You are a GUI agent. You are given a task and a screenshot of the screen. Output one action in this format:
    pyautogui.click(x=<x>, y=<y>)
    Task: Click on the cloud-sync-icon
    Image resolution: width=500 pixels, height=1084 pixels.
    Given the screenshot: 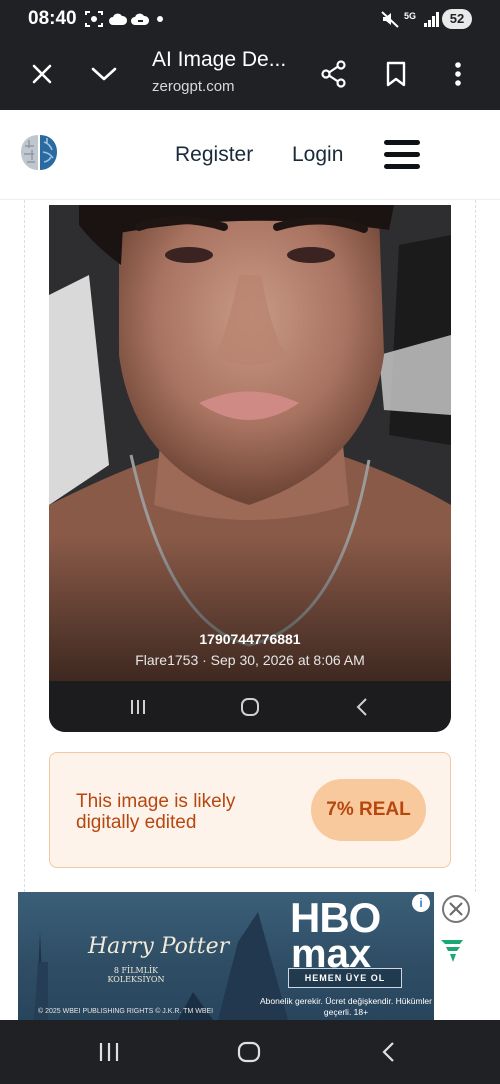 What is the action you would take?
    pyautogui.click(x=140, y=19)
    